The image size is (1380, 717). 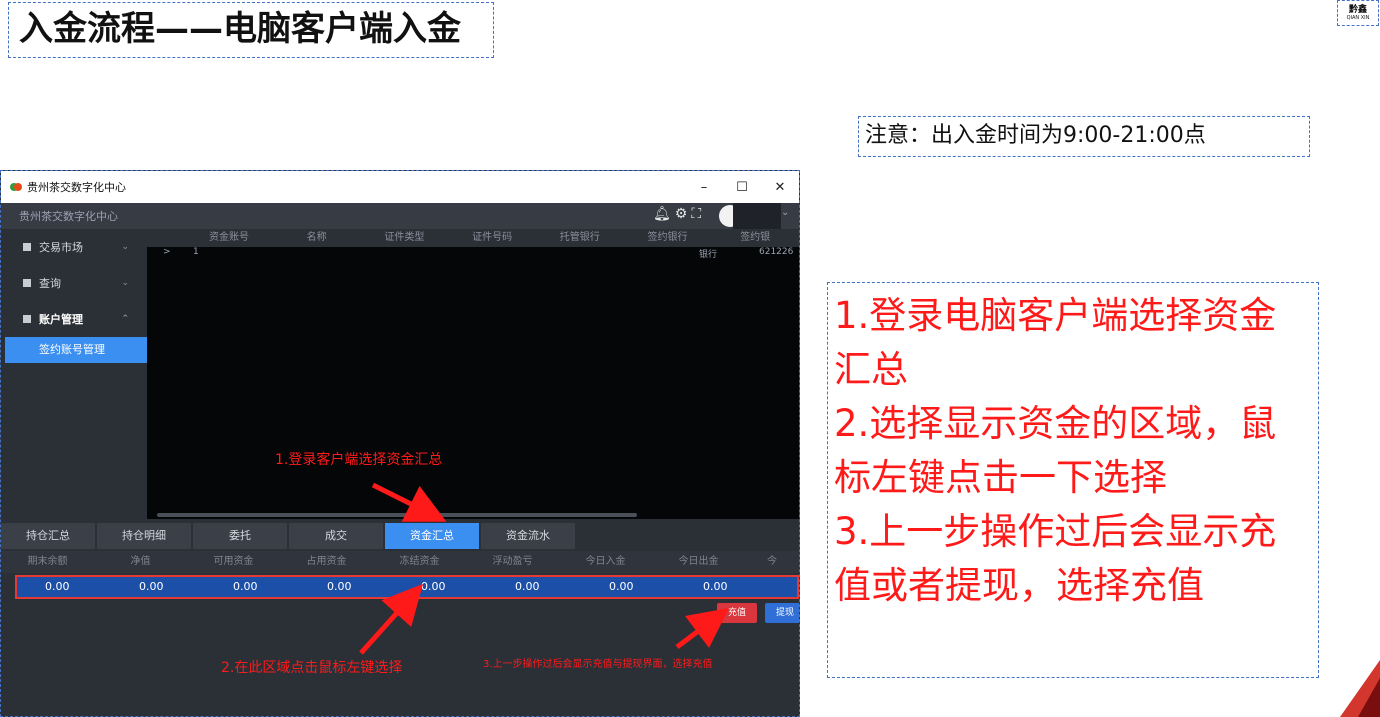 I want to click on fullscreen-icon: ⛶, so click(x=696, y=214).